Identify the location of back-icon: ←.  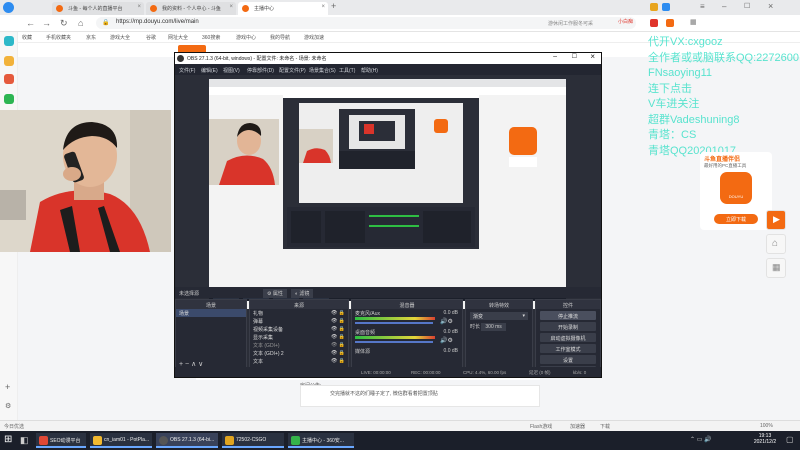
(30, 23).